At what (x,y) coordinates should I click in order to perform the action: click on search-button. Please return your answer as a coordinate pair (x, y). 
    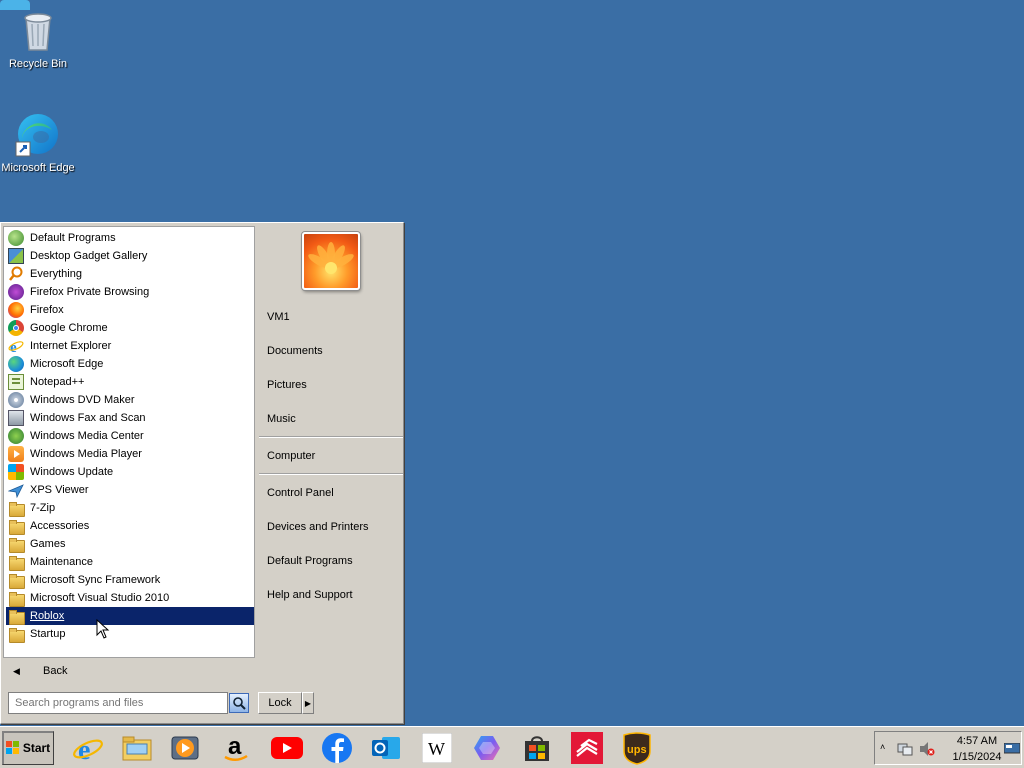
    Looking at the image, I should click on (239, 703).